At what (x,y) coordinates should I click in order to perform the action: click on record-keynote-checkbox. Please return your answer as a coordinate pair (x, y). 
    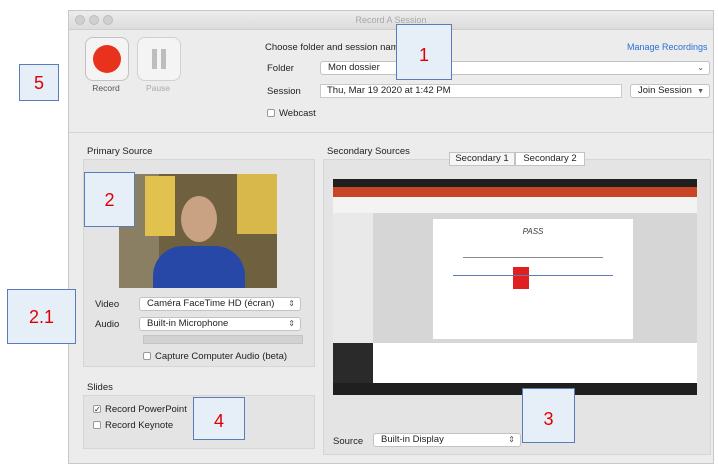
    Looking at the image, I should click on (97, 425).